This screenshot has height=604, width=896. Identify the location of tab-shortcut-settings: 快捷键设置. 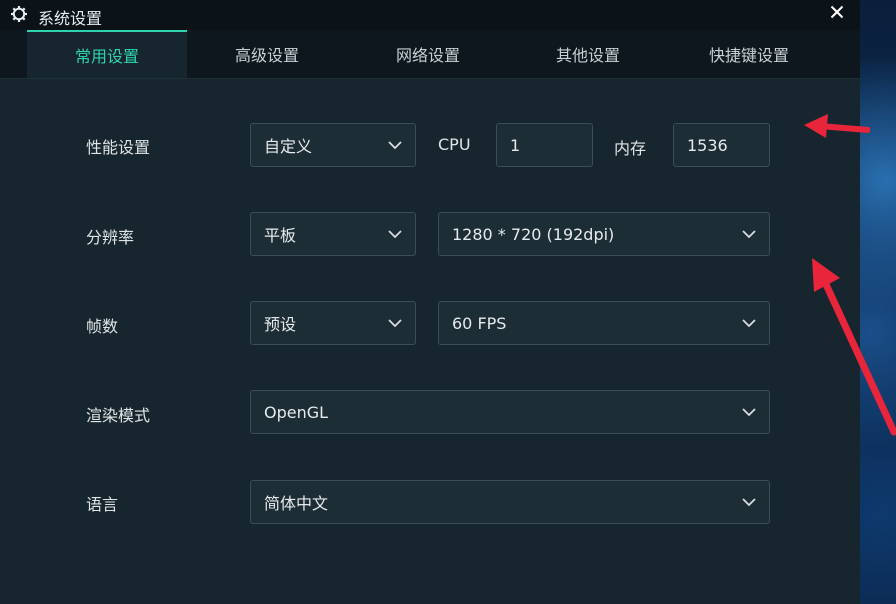
(749, 54).